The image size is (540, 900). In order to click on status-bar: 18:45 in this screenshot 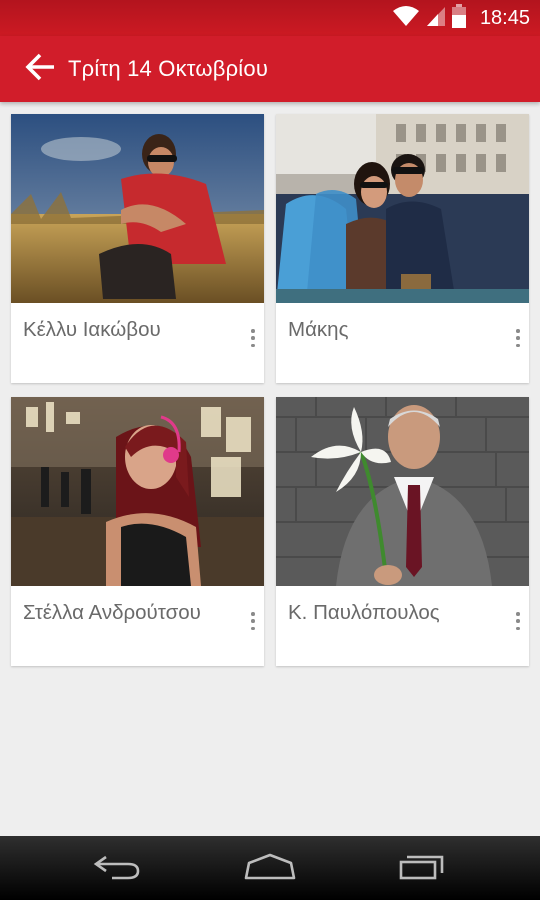, I will do `click(270, 18)`.